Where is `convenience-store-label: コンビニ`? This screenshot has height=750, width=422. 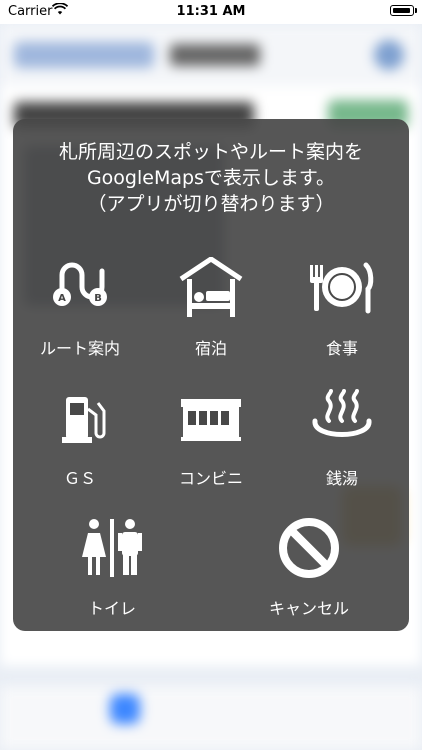
convenience-store-label: コンビニ is located at coordinates (210, 478).